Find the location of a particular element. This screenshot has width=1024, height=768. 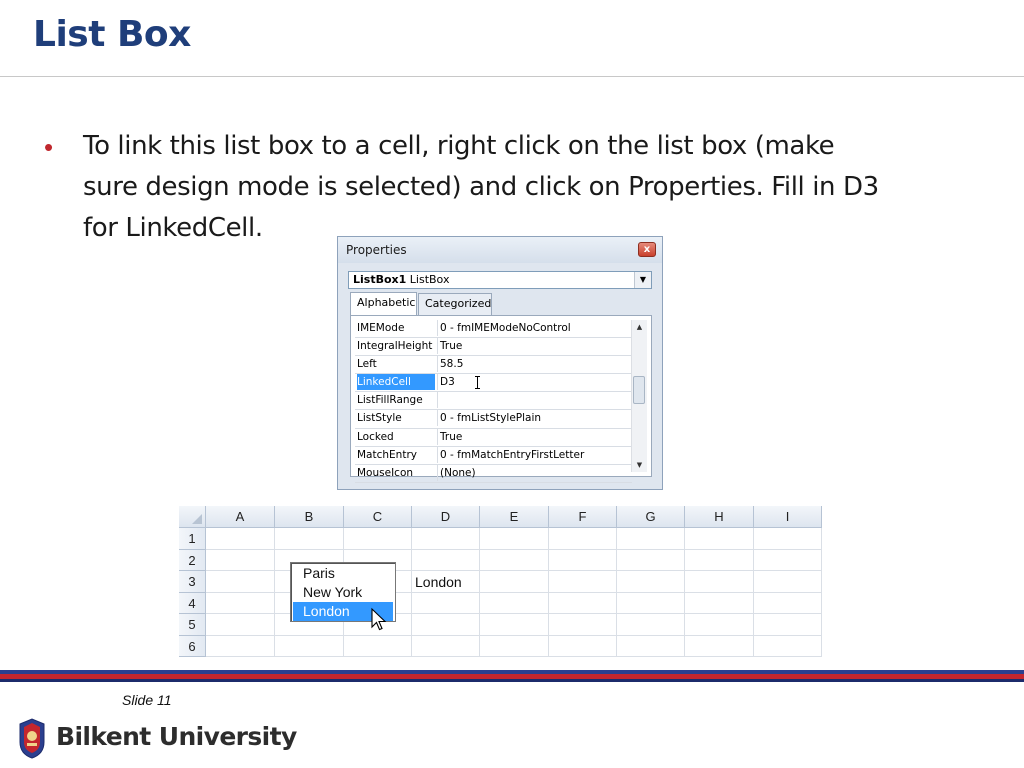

cell-h2 is located at coordinates (719, 560).